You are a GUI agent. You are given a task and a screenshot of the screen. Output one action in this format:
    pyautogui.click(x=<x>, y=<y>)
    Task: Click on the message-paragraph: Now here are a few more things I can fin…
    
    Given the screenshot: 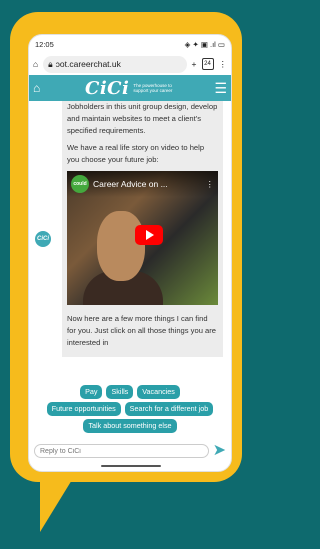 What is the action you would take?
    pyautogui.click(x=141, y=330)
    